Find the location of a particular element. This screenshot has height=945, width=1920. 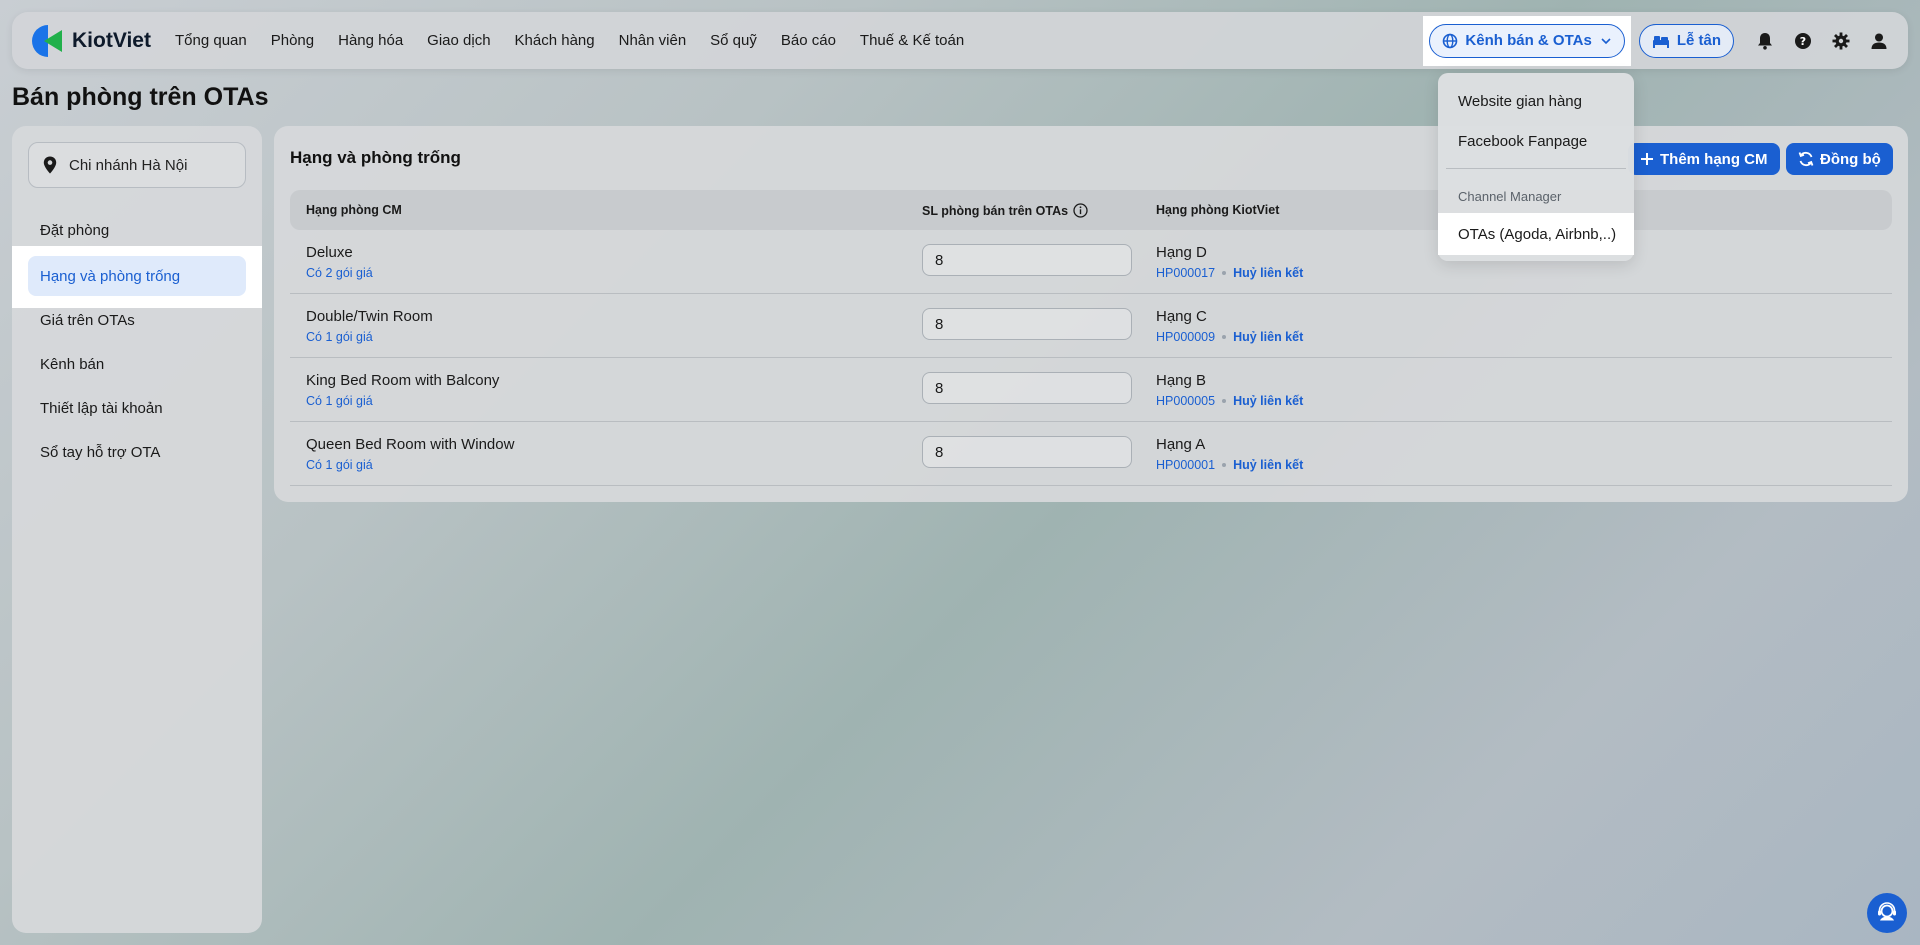

location-pin-icon is located at coordinates (50, 165).